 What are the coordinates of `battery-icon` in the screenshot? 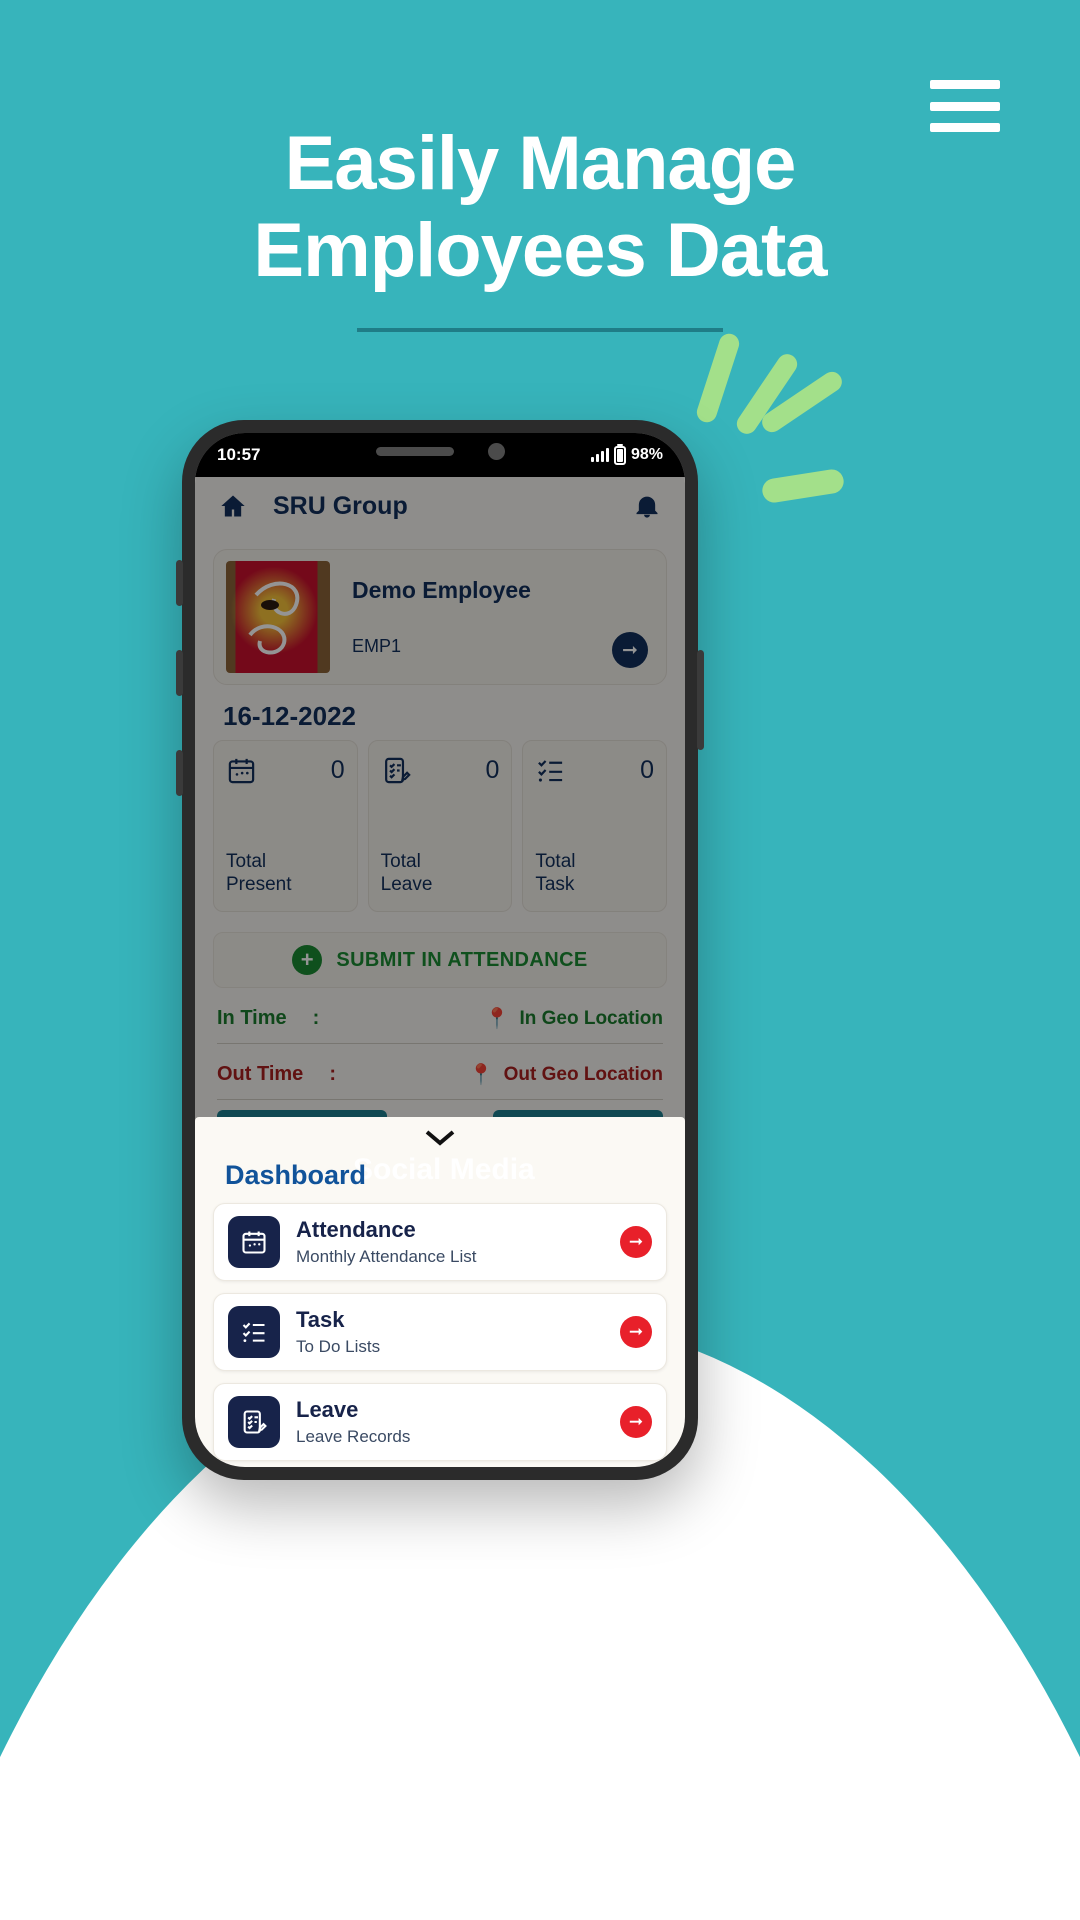 It's located at (619, 455).